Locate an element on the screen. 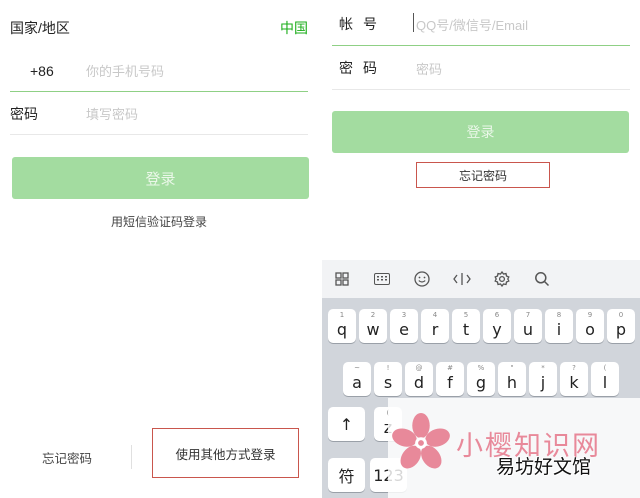  password-input: 密码 is located at coordinates (429, 68).